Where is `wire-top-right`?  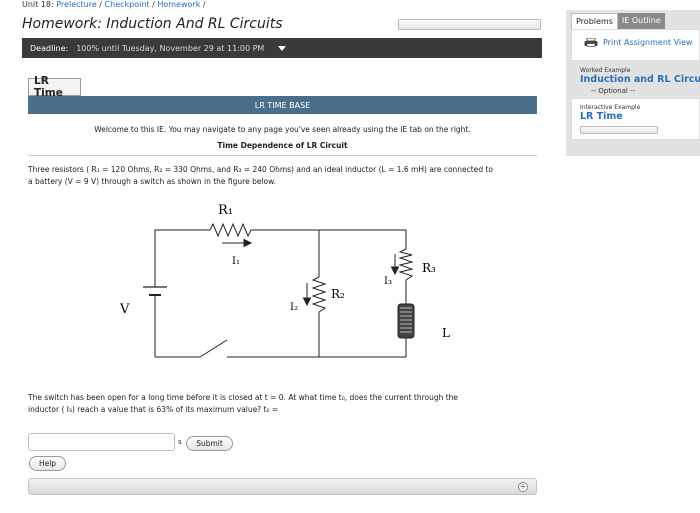 wire-top-right is located at coordinates (330, 239).